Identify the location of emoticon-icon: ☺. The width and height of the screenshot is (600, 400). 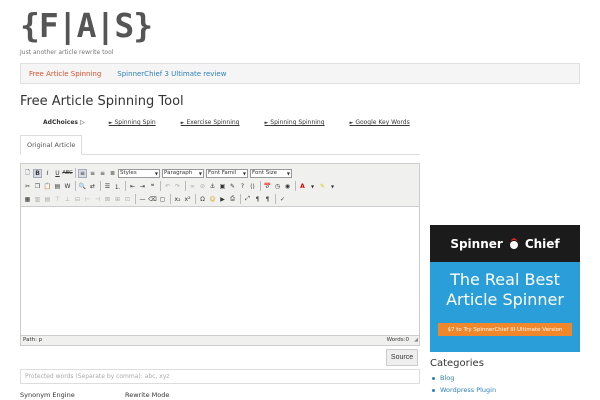
(212, 199).